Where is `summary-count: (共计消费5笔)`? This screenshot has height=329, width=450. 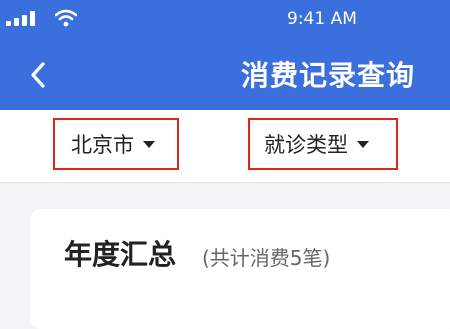
summary-count: (共计消费5笔) is located at coordinates (266, 258).